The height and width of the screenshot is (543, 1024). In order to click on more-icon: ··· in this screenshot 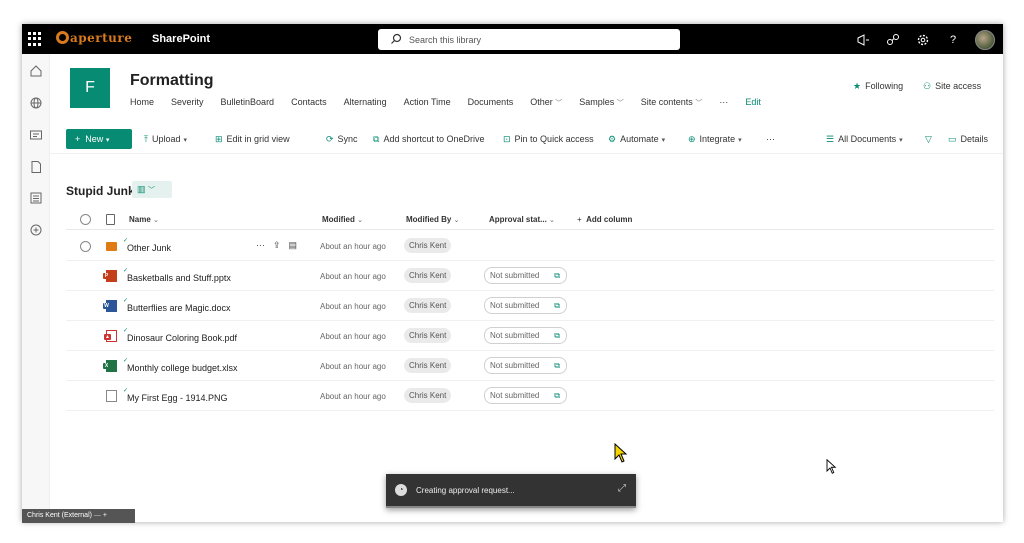, I will do `click(260, 245)`.